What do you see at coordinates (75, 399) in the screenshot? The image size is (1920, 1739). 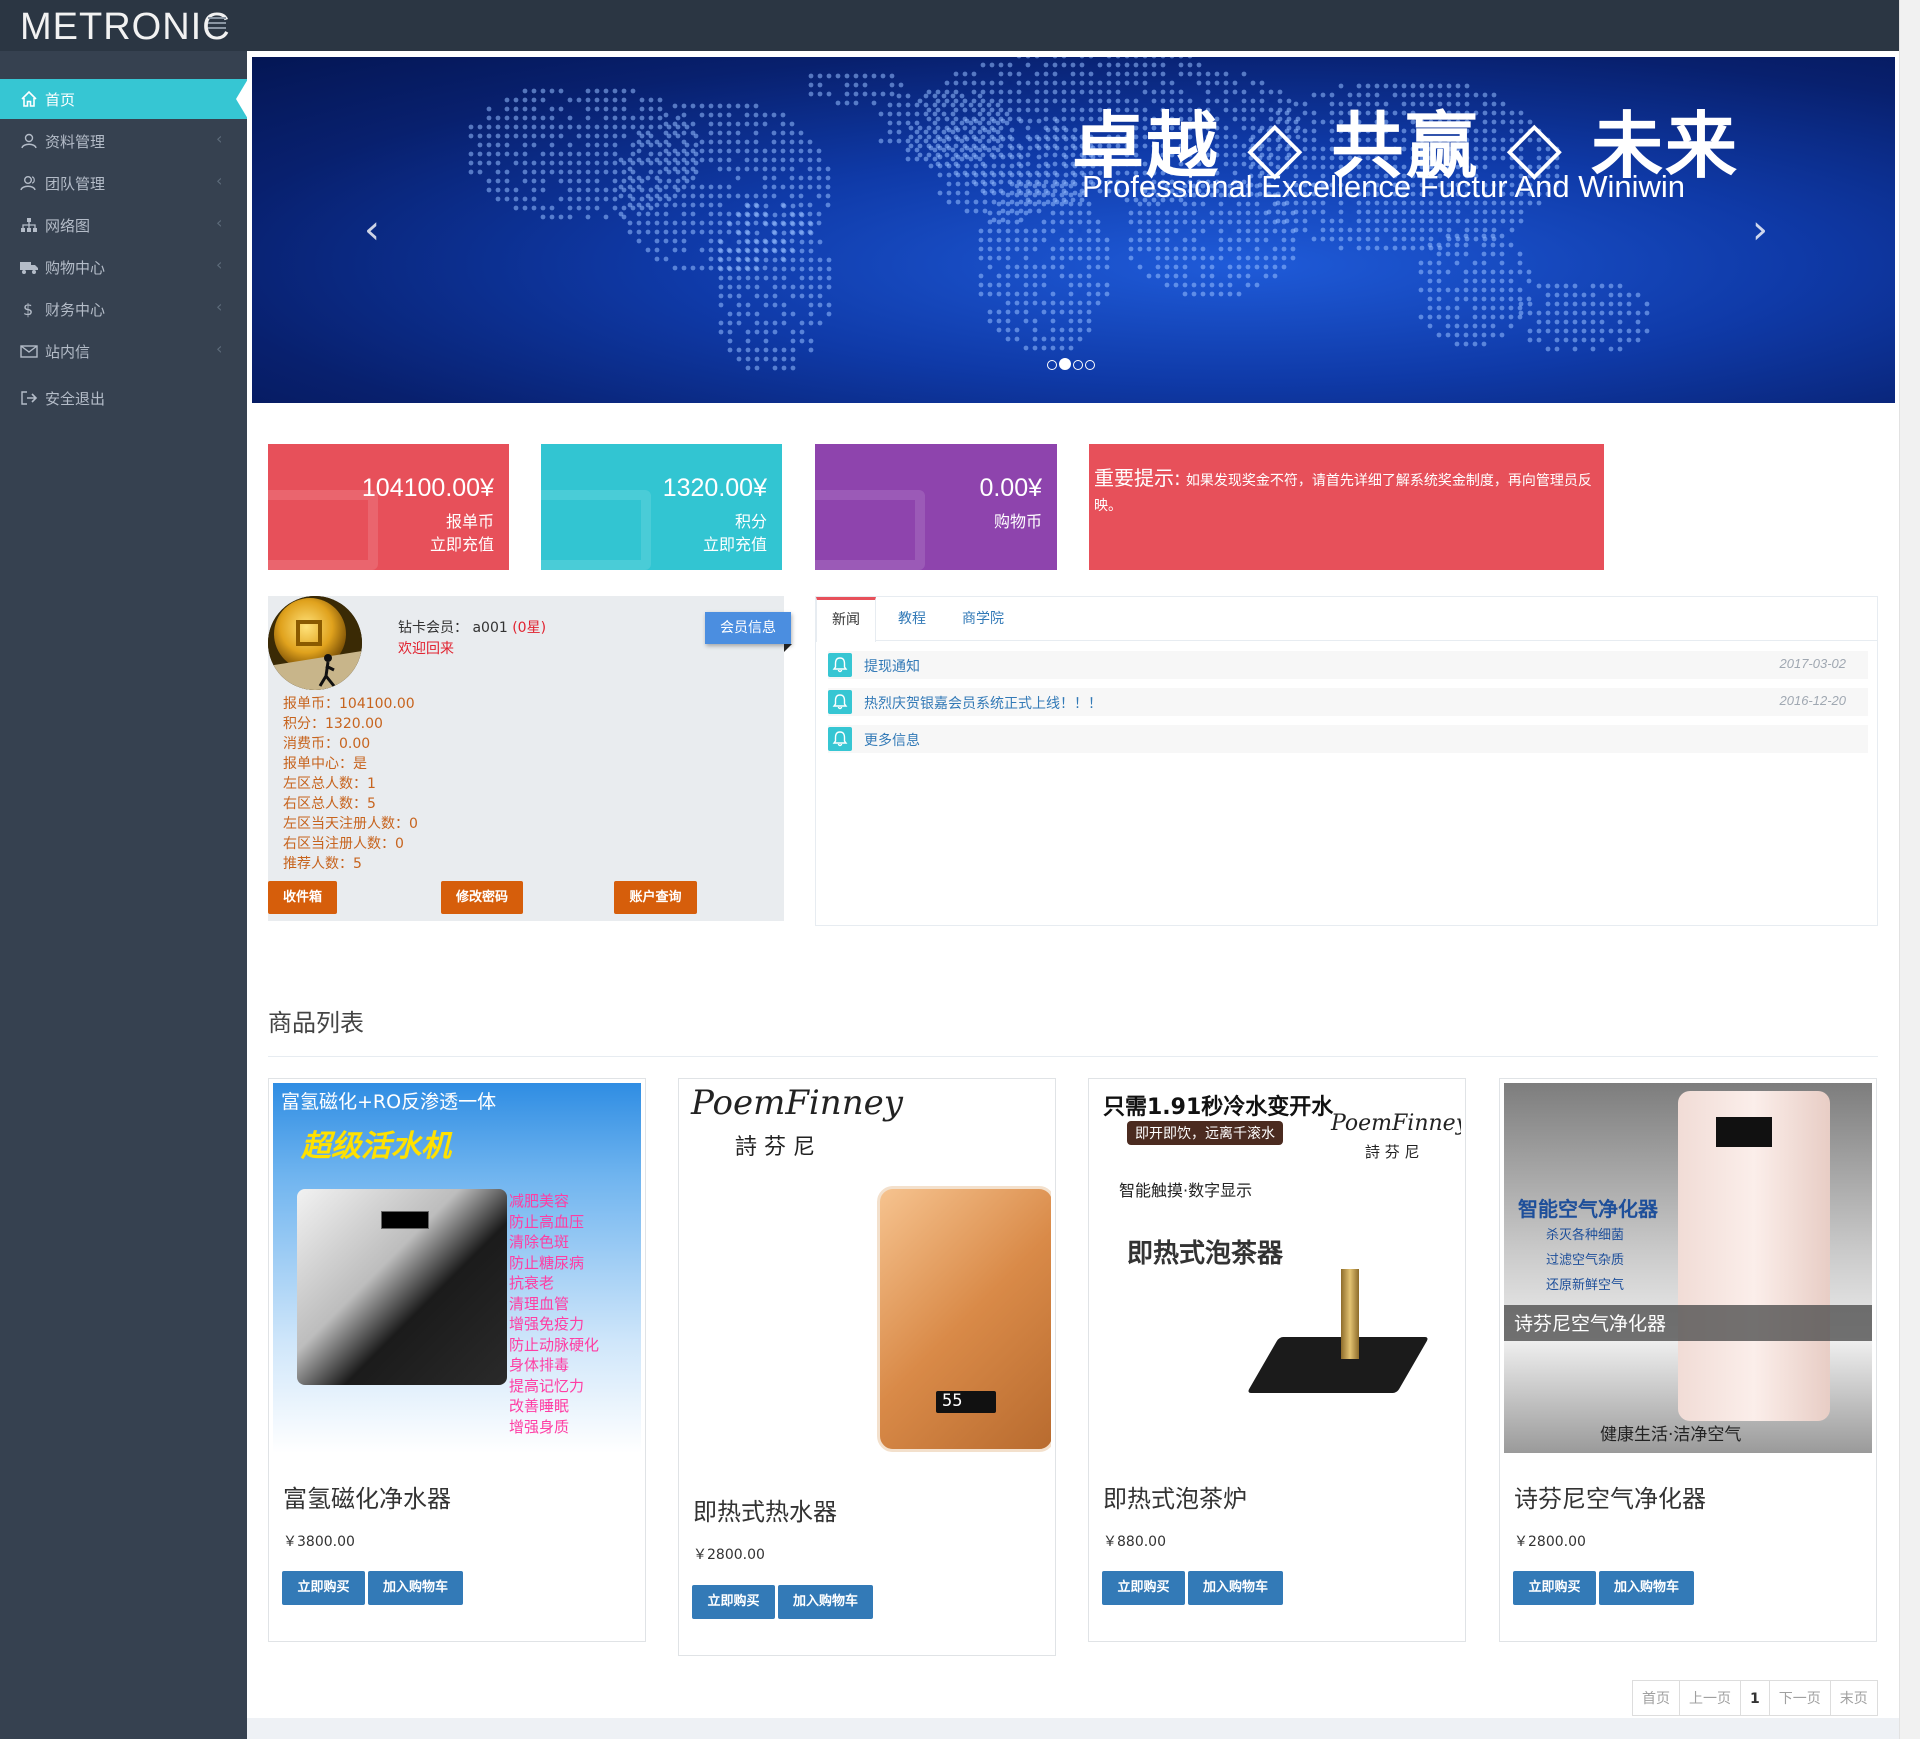 I see `sidebar-item-label: 安全退出` at bounding box center [75, 399].